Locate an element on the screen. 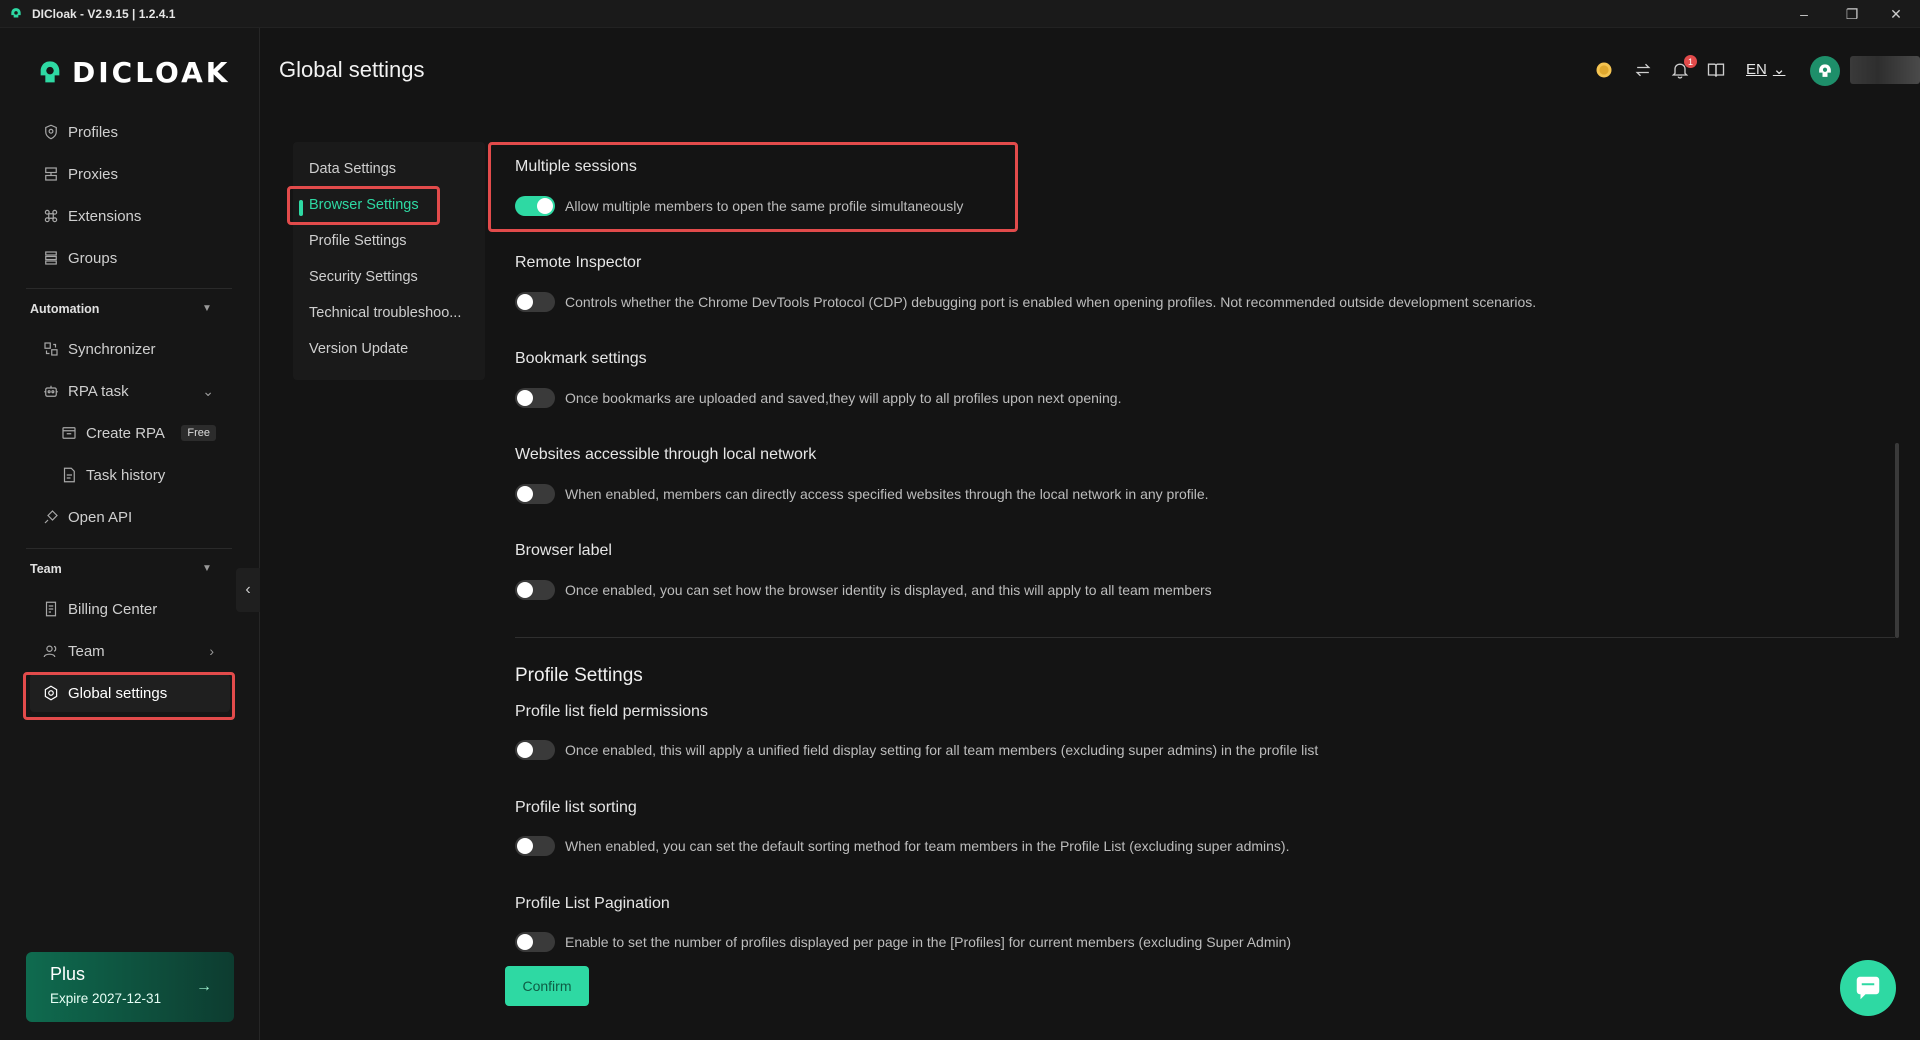 The width and height of the screenshot is (1920, 1040). sidebar-item-label: Proxies is located at coordinates (93, 174).